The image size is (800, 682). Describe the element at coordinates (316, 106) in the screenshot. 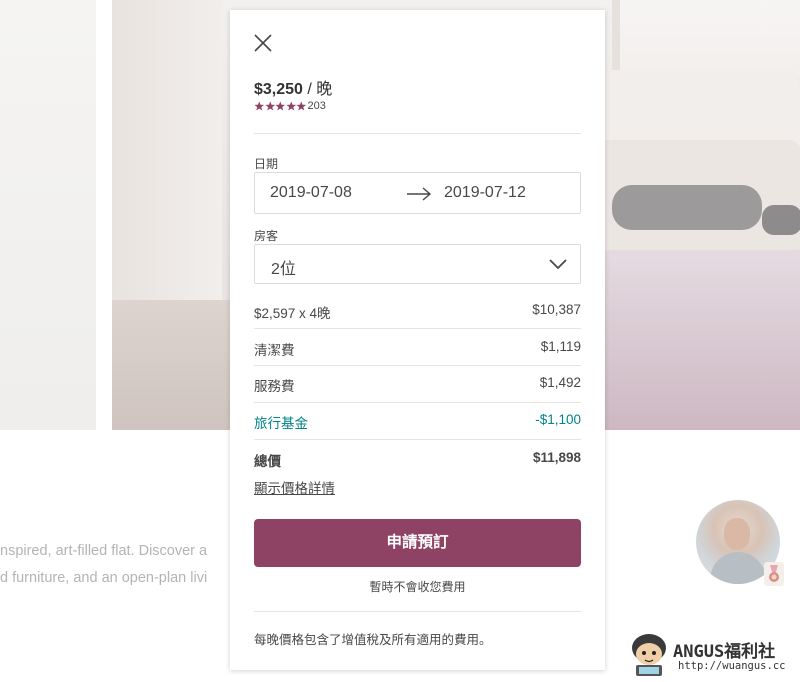

I see `review-count: 203` at that location.